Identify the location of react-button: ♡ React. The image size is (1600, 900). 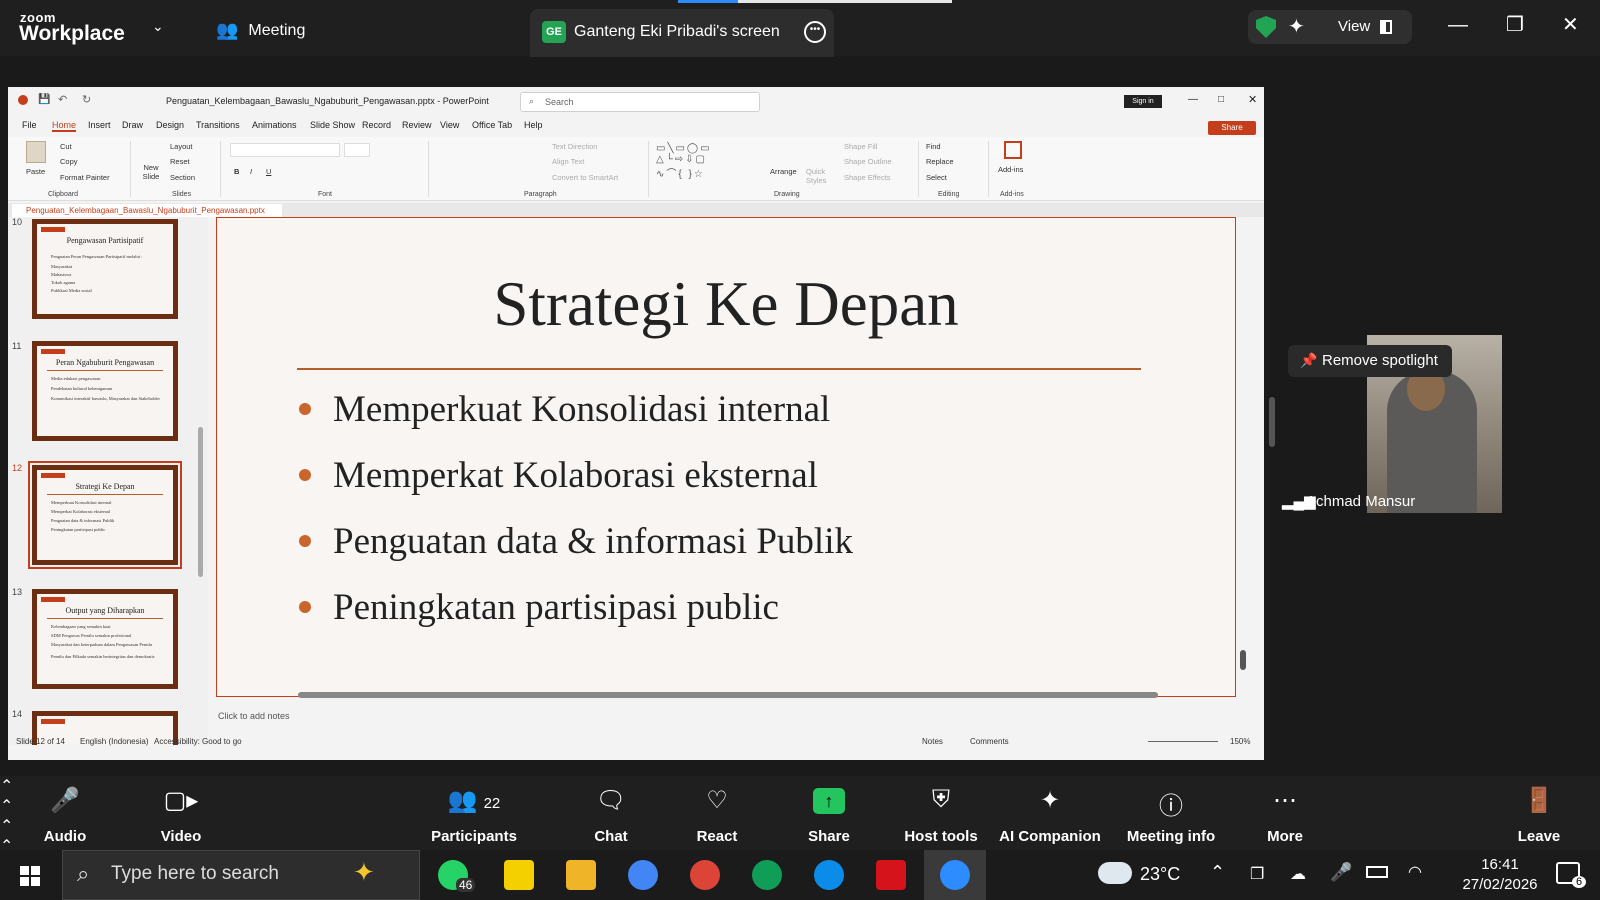
(717, 813).